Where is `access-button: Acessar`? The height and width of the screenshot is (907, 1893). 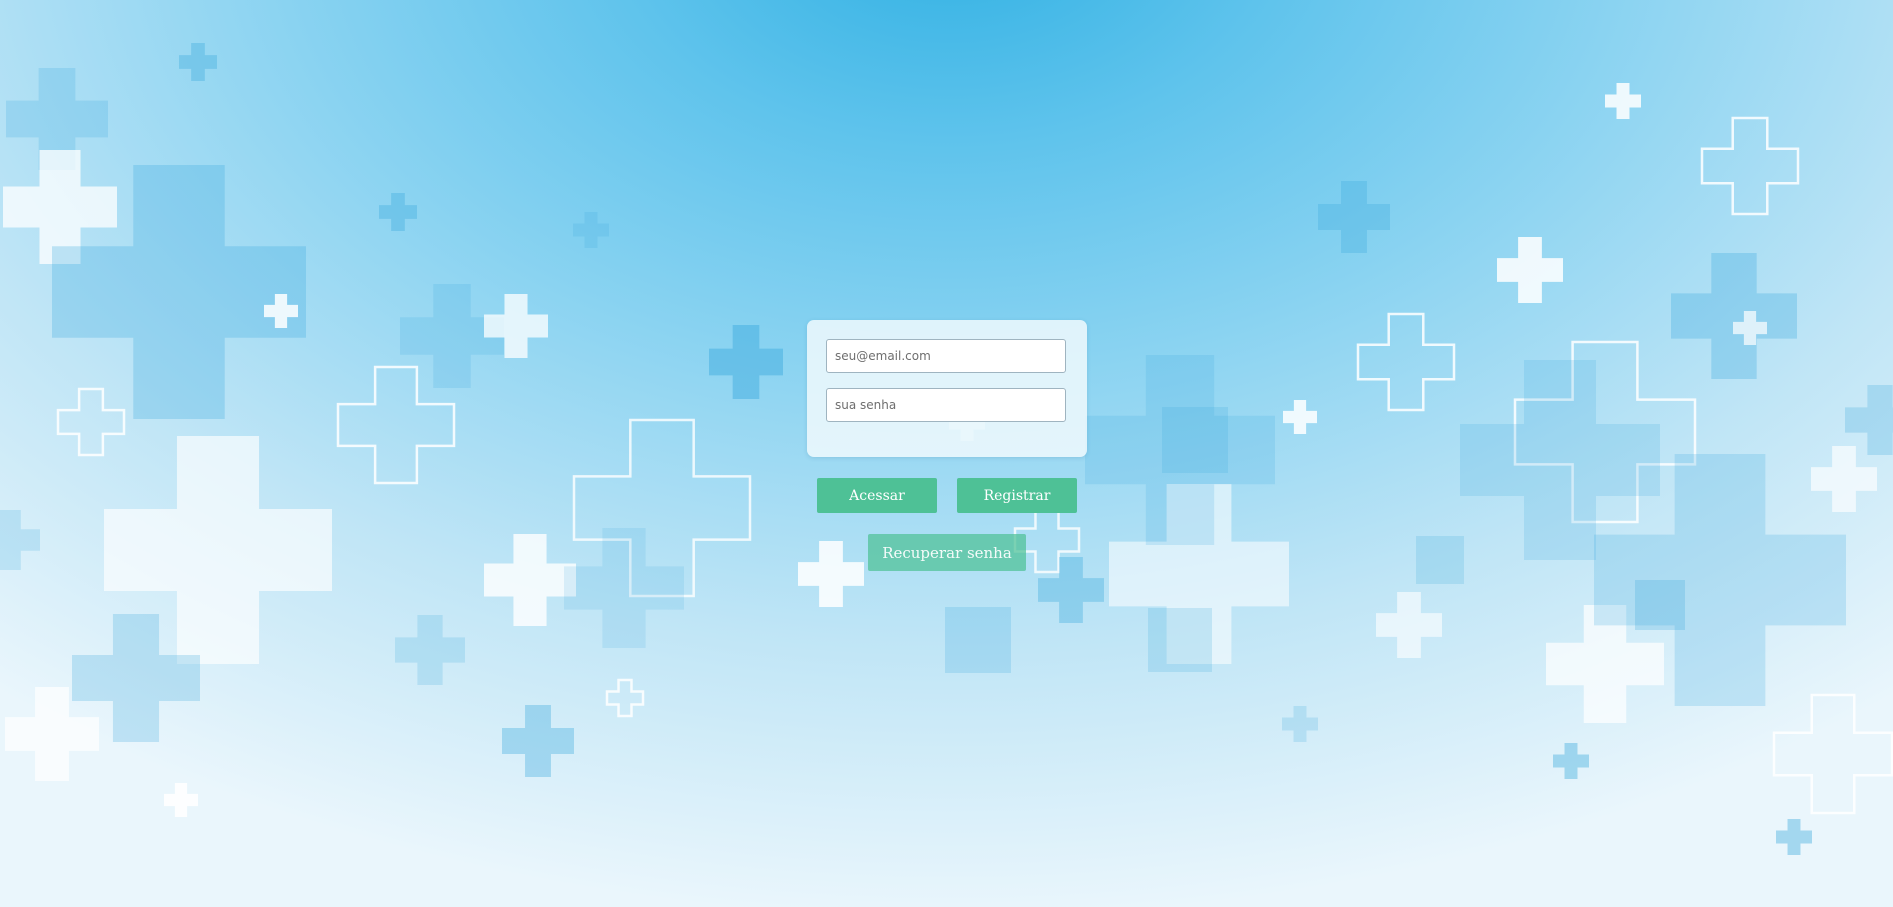 access-button: Acessar is located at coordinates (877, 495).